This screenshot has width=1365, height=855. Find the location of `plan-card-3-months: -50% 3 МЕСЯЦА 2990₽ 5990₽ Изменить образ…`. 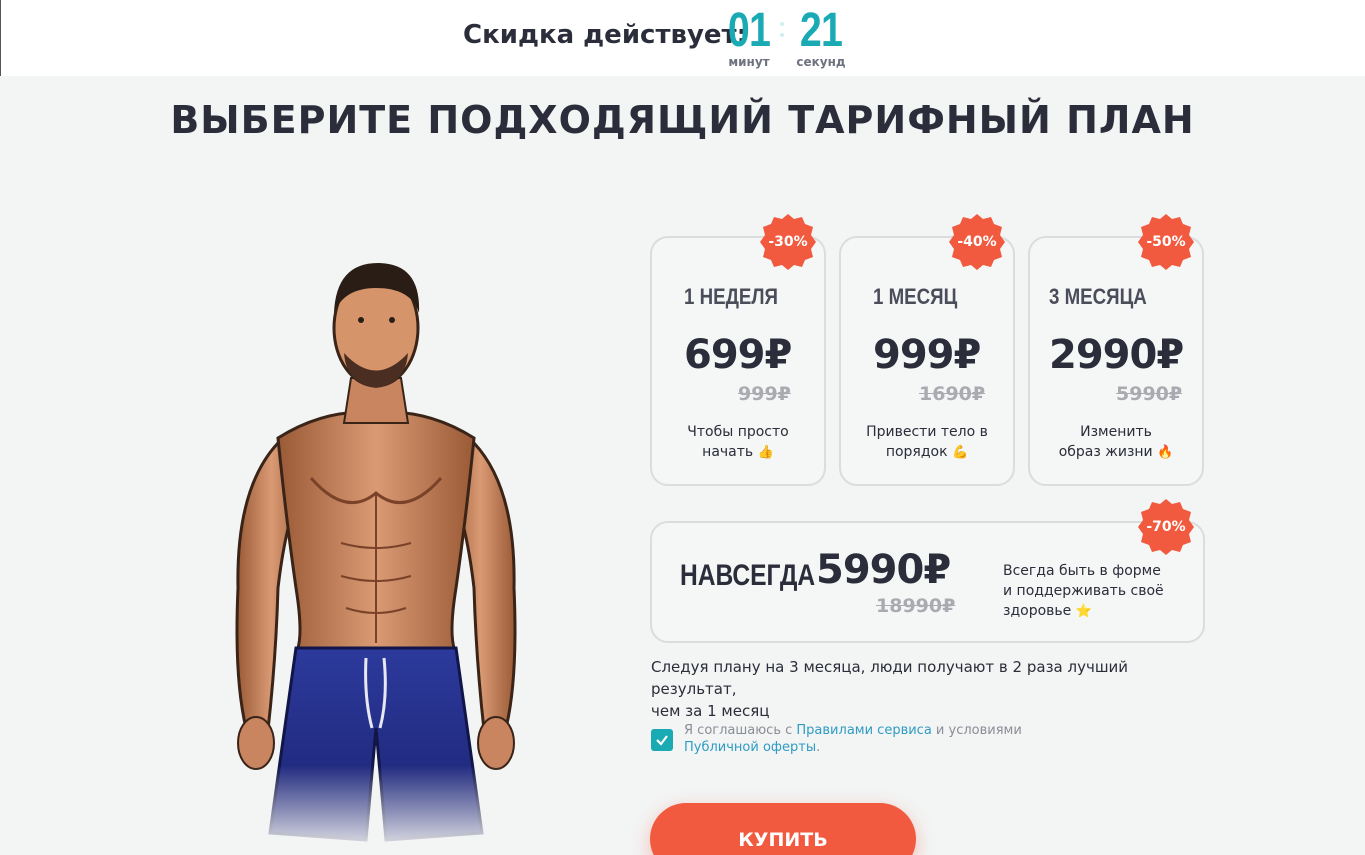

plan-card-3-months: -50% 3 МЕСЯЦА 2990₽ 5990₽ Изменить образ… is located at coordinates (1116, 350).